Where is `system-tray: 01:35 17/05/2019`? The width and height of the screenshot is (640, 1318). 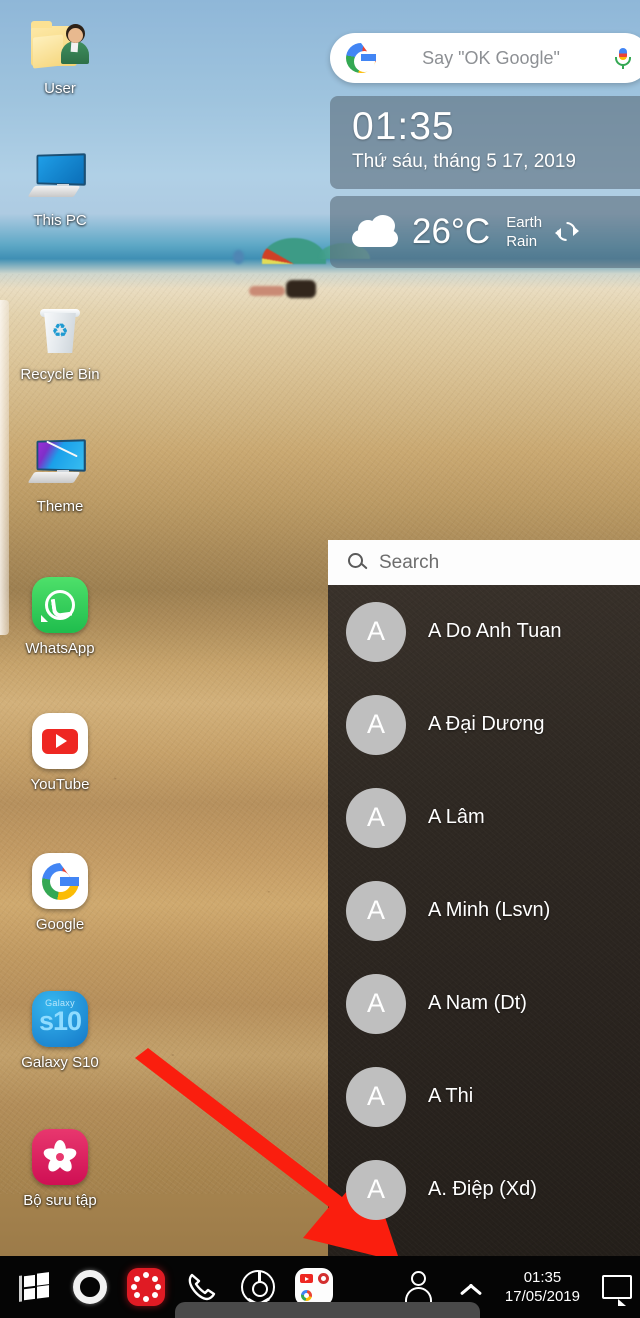 system-tray: 01:35 17/05/2019 is located at coordinates (521, 1287).